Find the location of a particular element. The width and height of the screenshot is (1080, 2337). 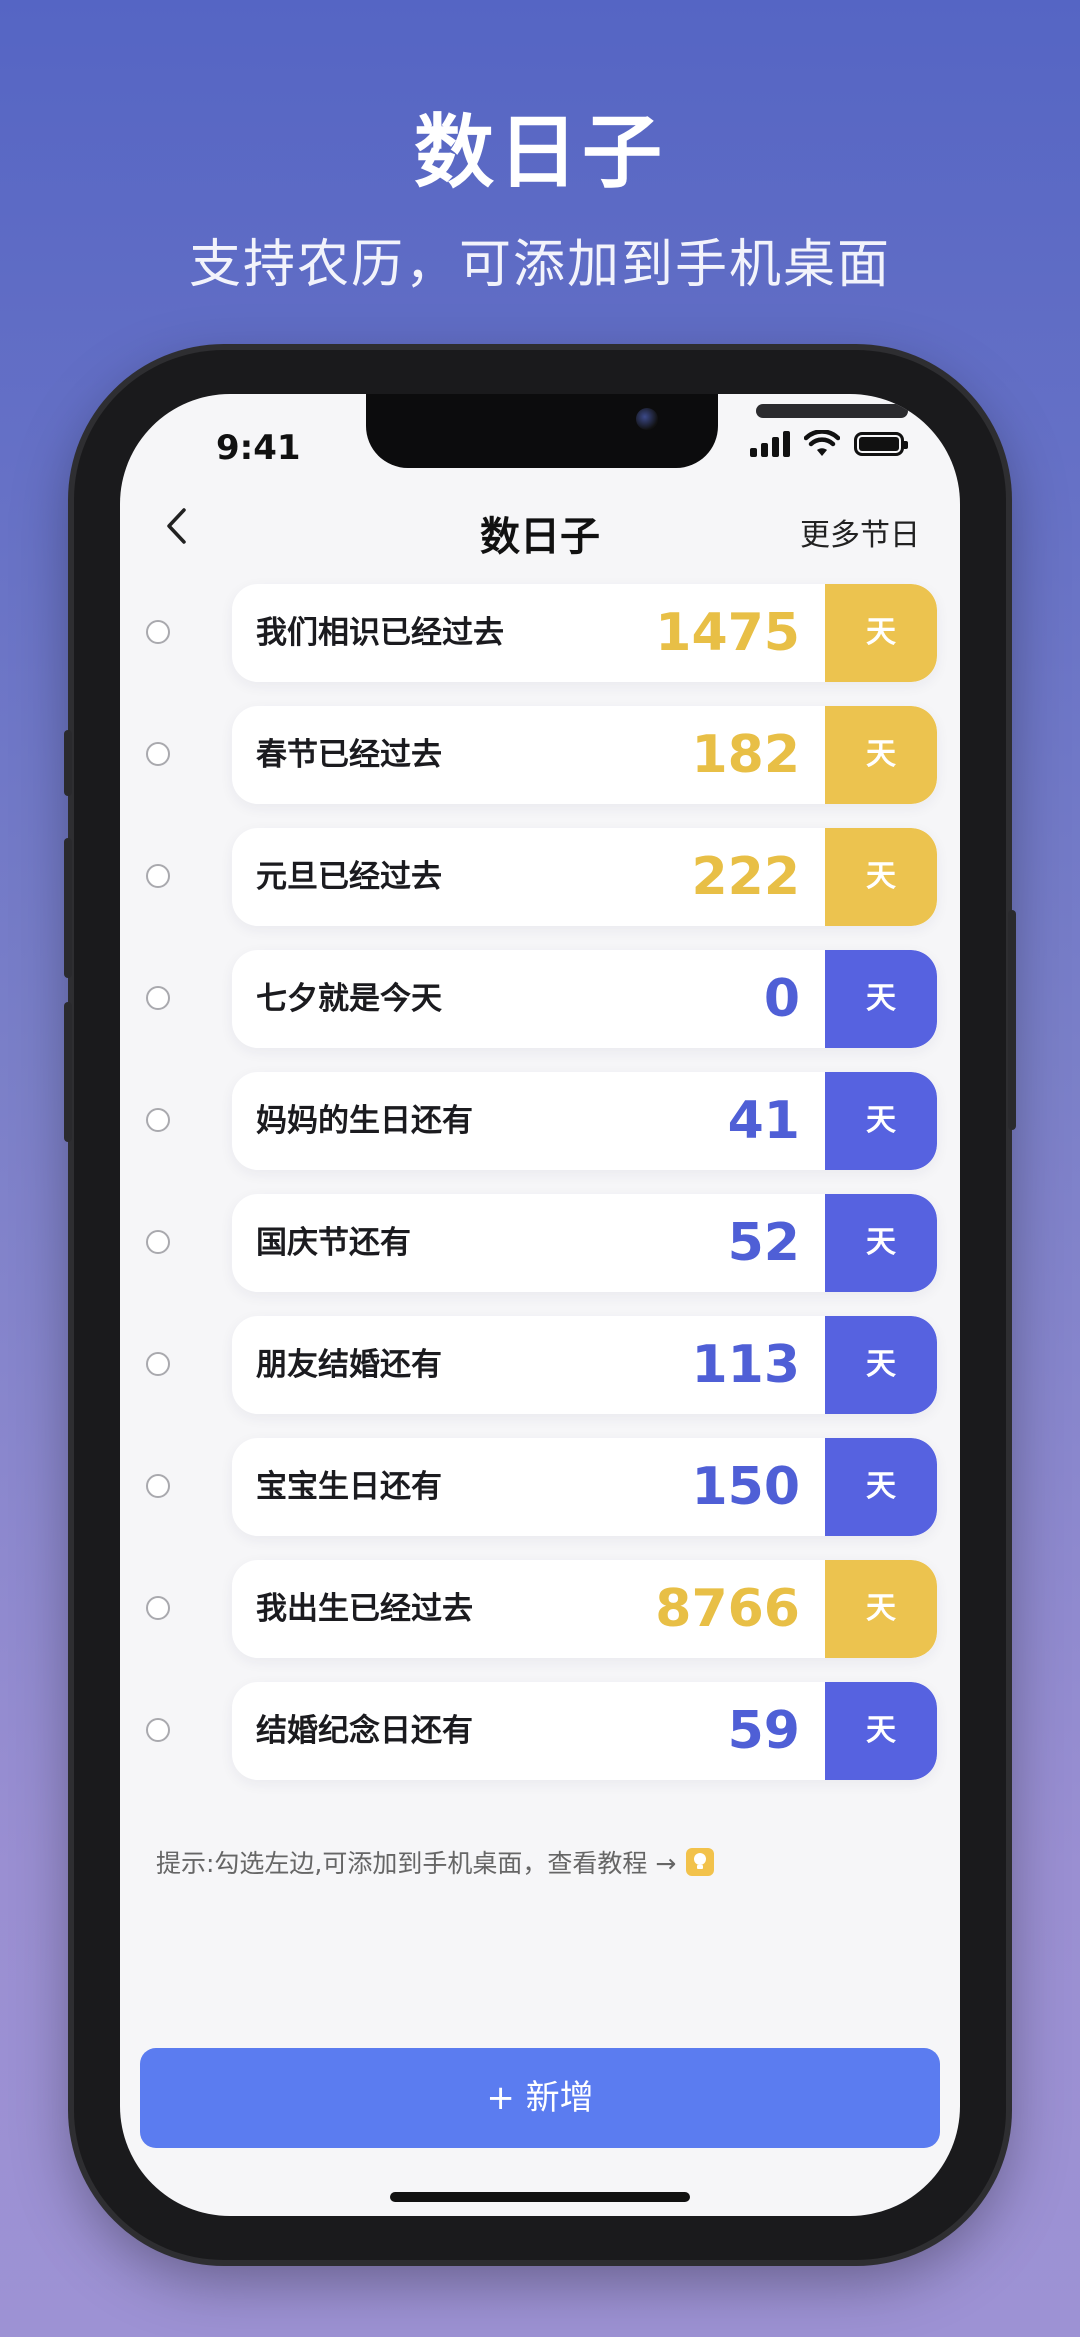

event-label: 国庆节还有 is located at coordinates (333, 1243).